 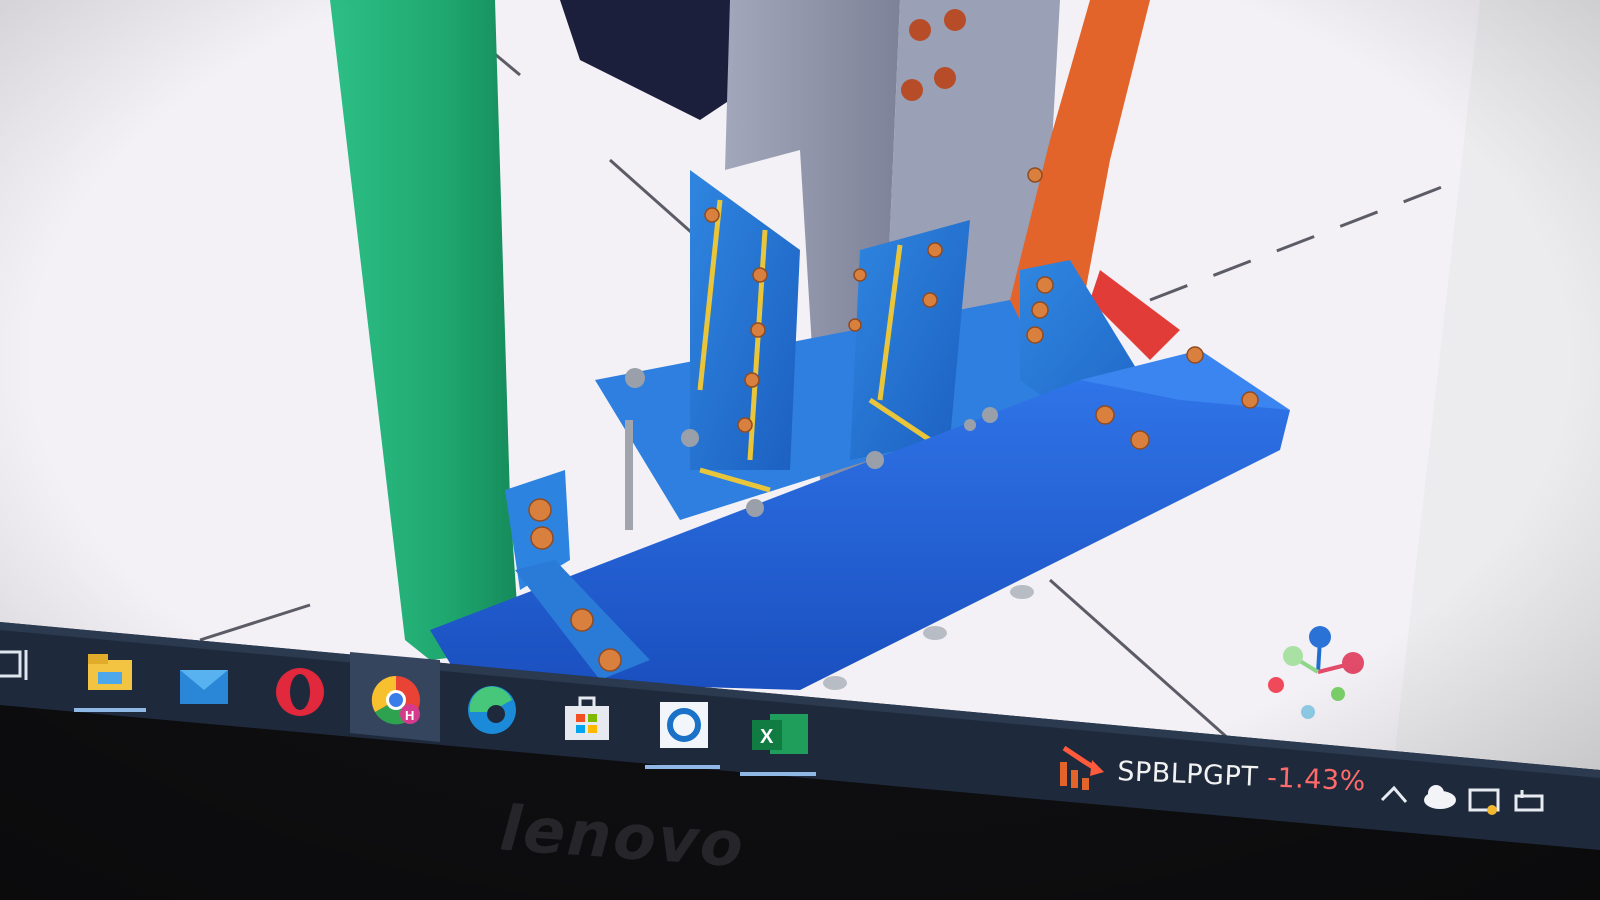 I want to click on chrome-badge: H, so click(x=409, y=715).